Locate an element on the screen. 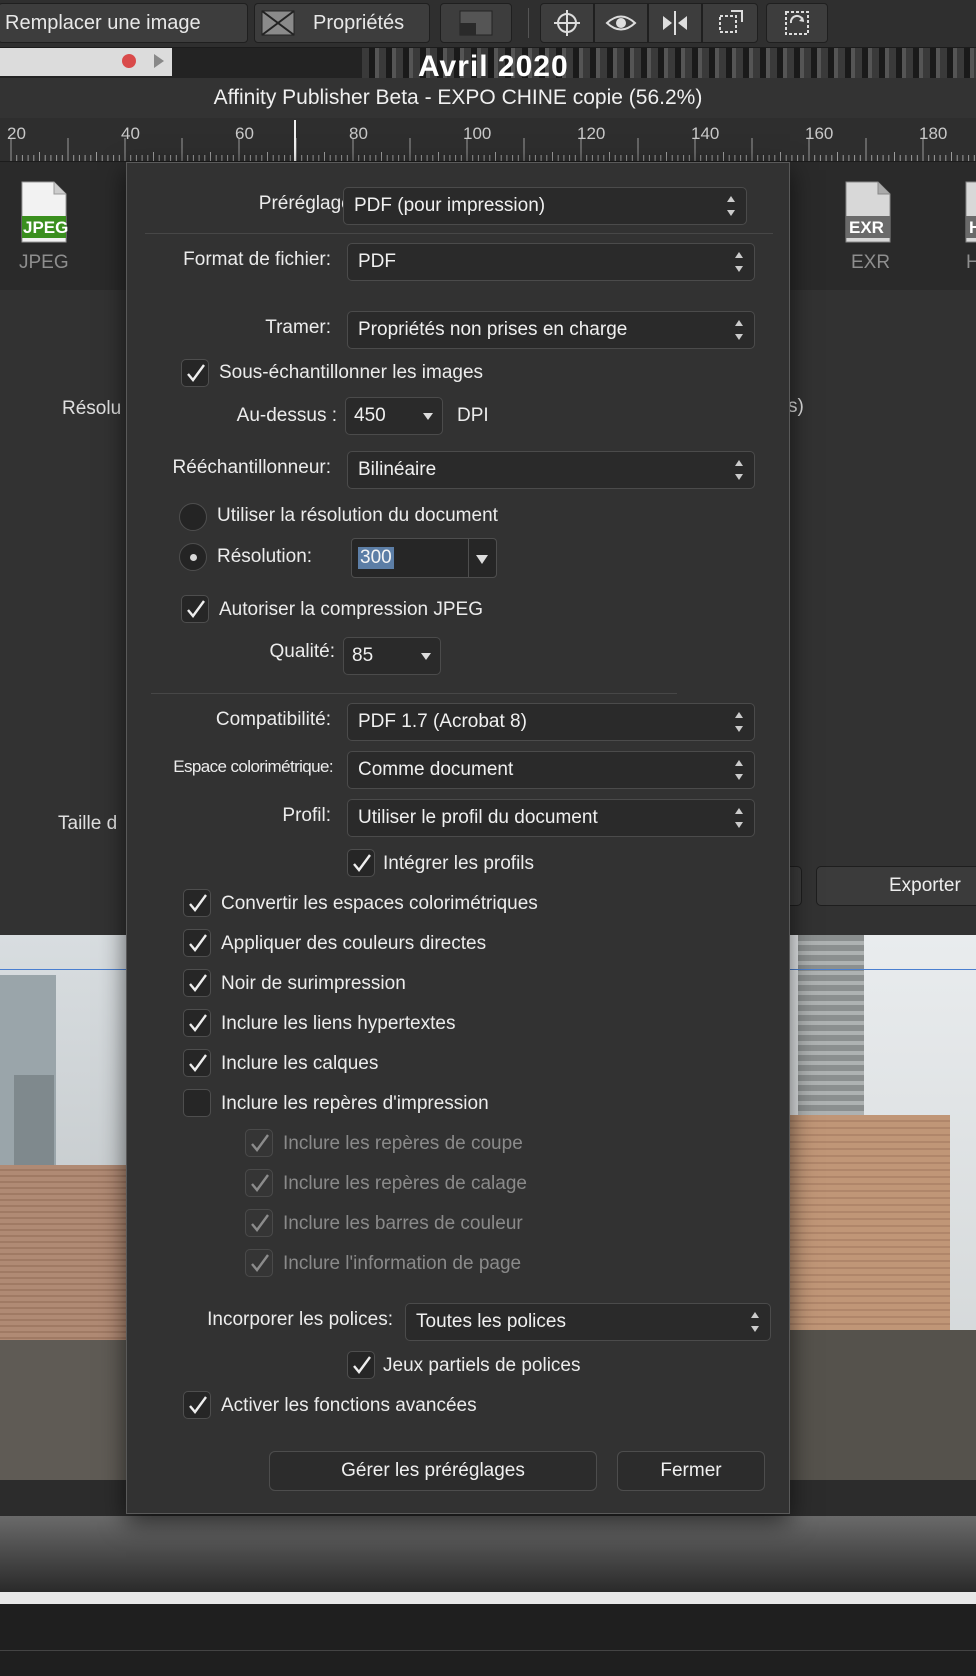  above-dpi-dropdown: 450 is located at coordinates (394, 416).